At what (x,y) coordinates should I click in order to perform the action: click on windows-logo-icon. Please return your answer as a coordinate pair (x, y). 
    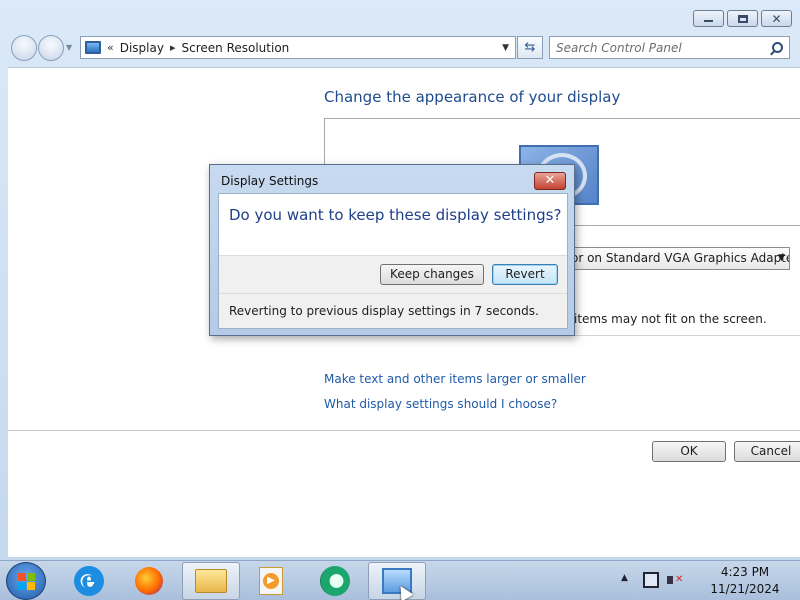
    Looking at the image, I should click on (26, 581).